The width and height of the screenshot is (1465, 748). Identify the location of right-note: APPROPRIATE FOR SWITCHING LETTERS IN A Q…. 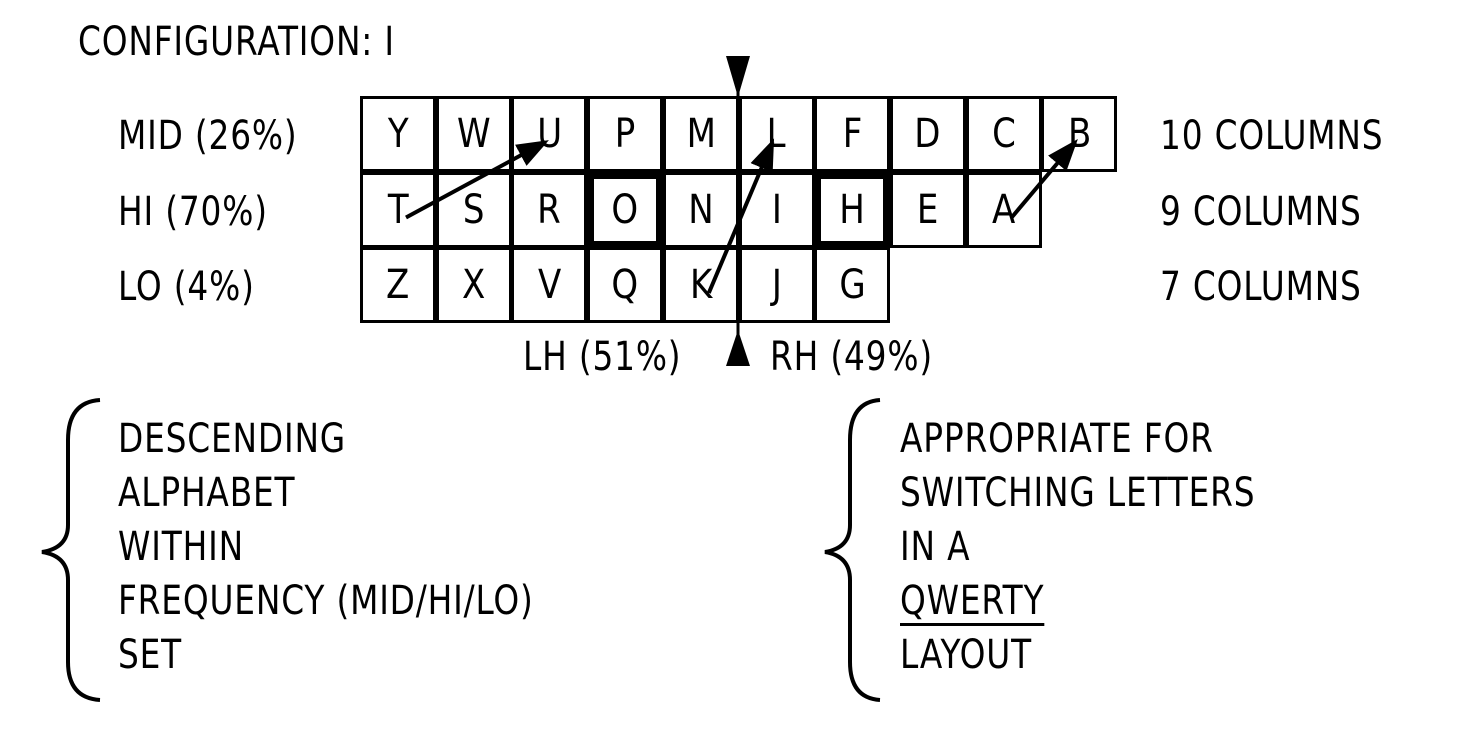
(1077, 547).